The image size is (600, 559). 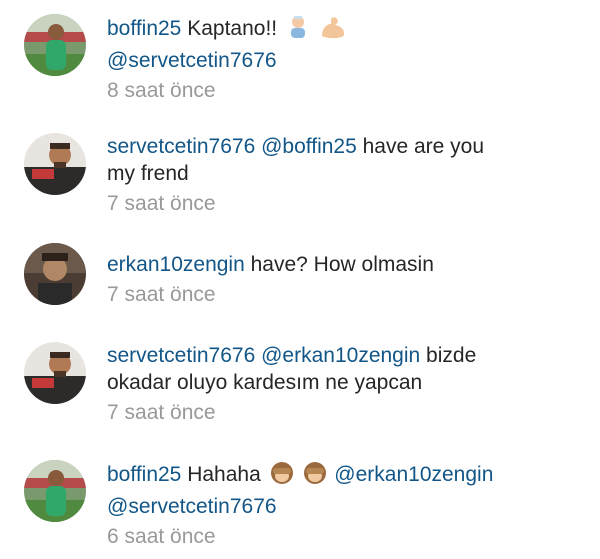 I want to click on comment-timestamp: 8 saat önce, so click(x=161, y=90).